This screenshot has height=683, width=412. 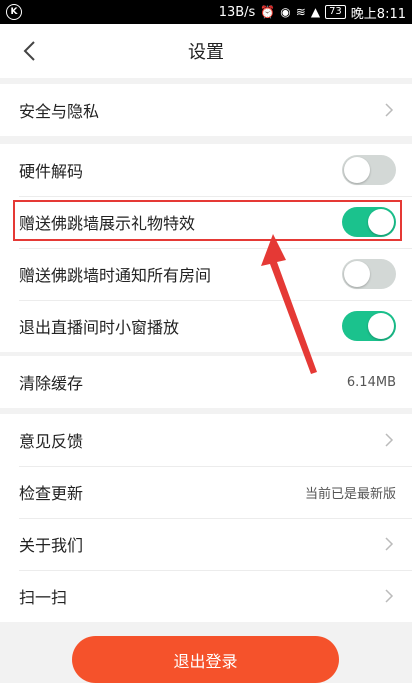 I want to click on row-label: 检查更新, so click(x=51, y=493).